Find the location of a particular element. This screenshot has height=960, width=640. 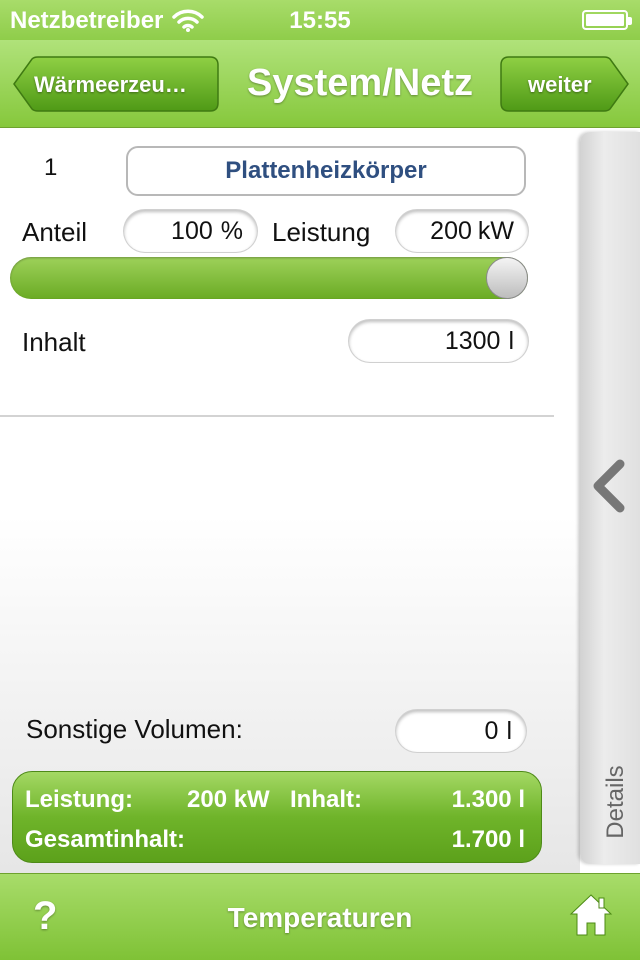

anteil-unit: % is located at coordinates (231, 231).